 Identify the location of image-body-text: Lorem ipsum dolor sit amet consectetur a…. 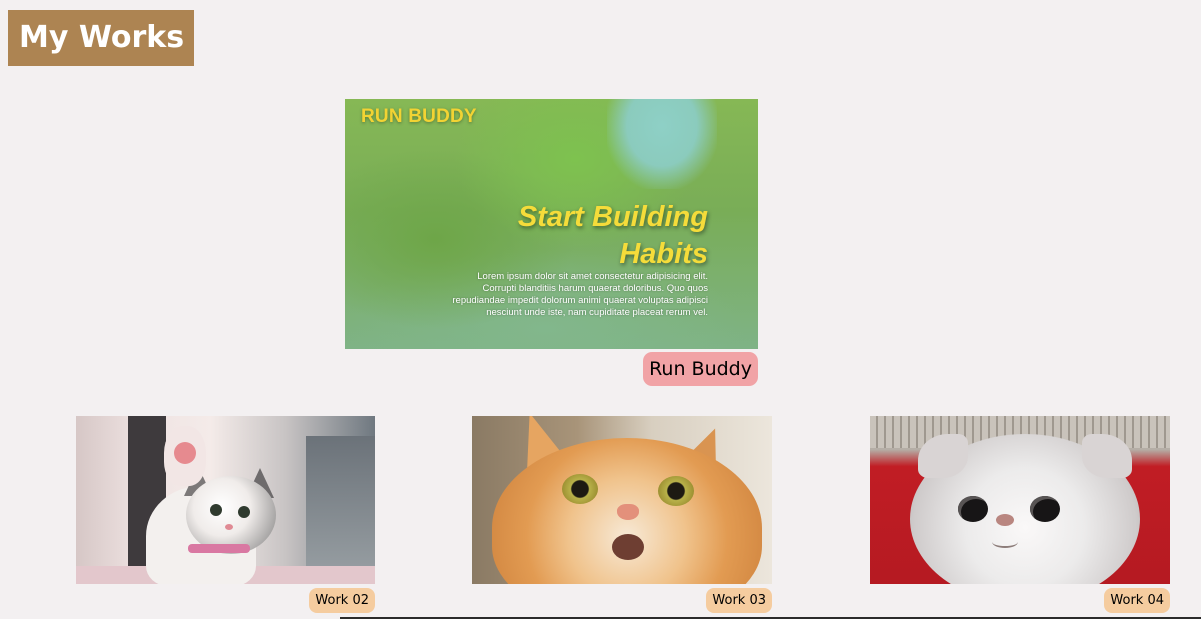
(580, 294).